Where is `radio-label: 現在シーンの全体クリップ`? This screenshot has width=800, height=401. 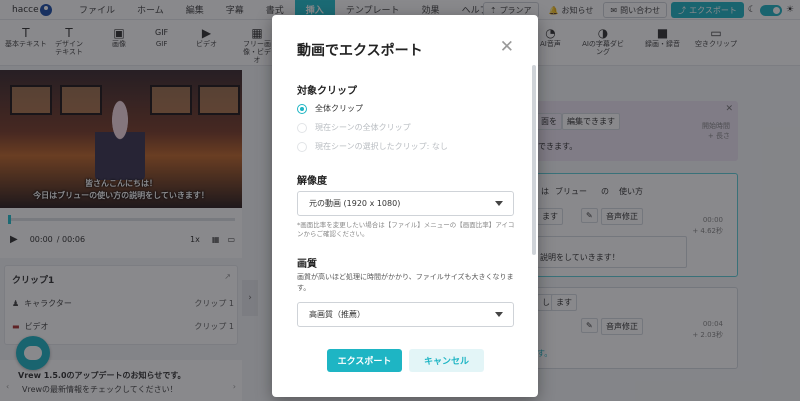 radio-label: 現在シーンの全体クリップ is located at coordinates (363, 127).